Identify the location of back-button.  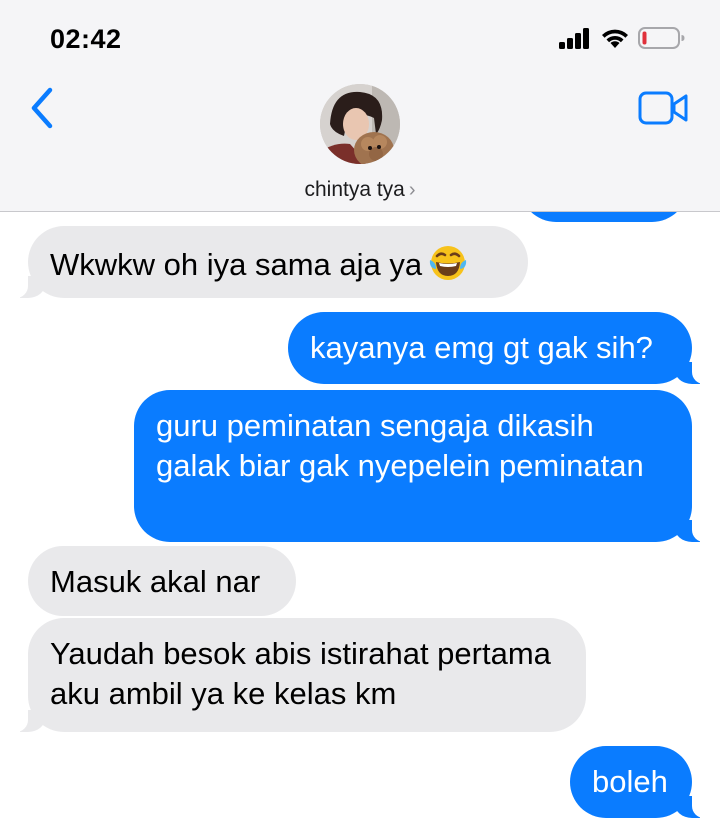
(43, 108).